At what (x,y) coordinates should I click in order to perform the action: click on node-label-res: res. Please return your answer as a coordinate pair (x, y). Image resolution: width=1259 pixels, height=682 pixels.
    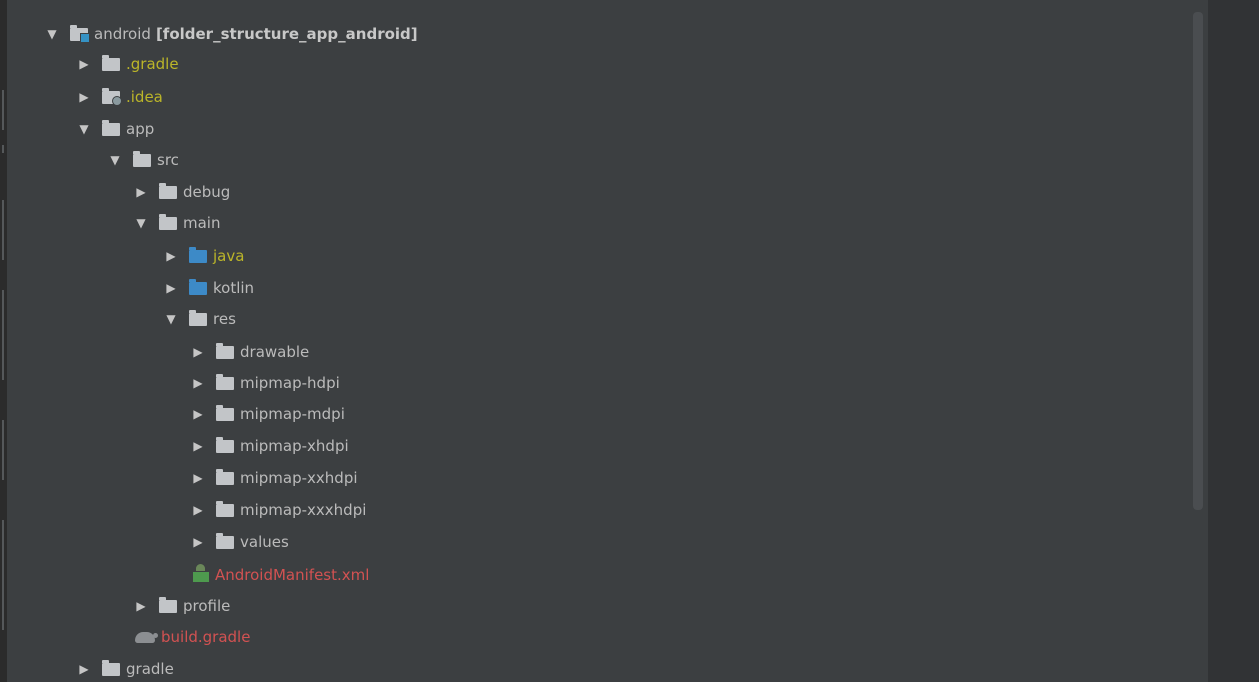
    Looking at the image, I should click on (224, 319).